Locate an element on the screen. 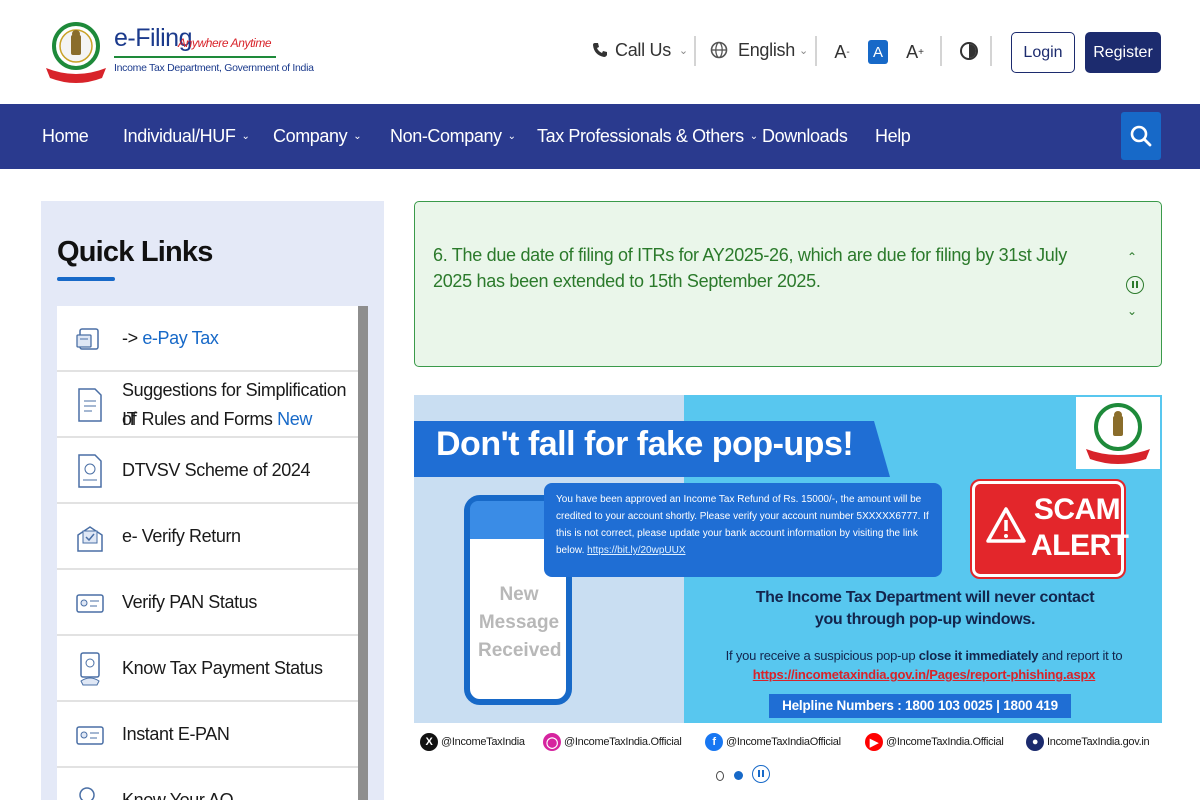  font-decrease-label: A is located at coordinates (840, 51).